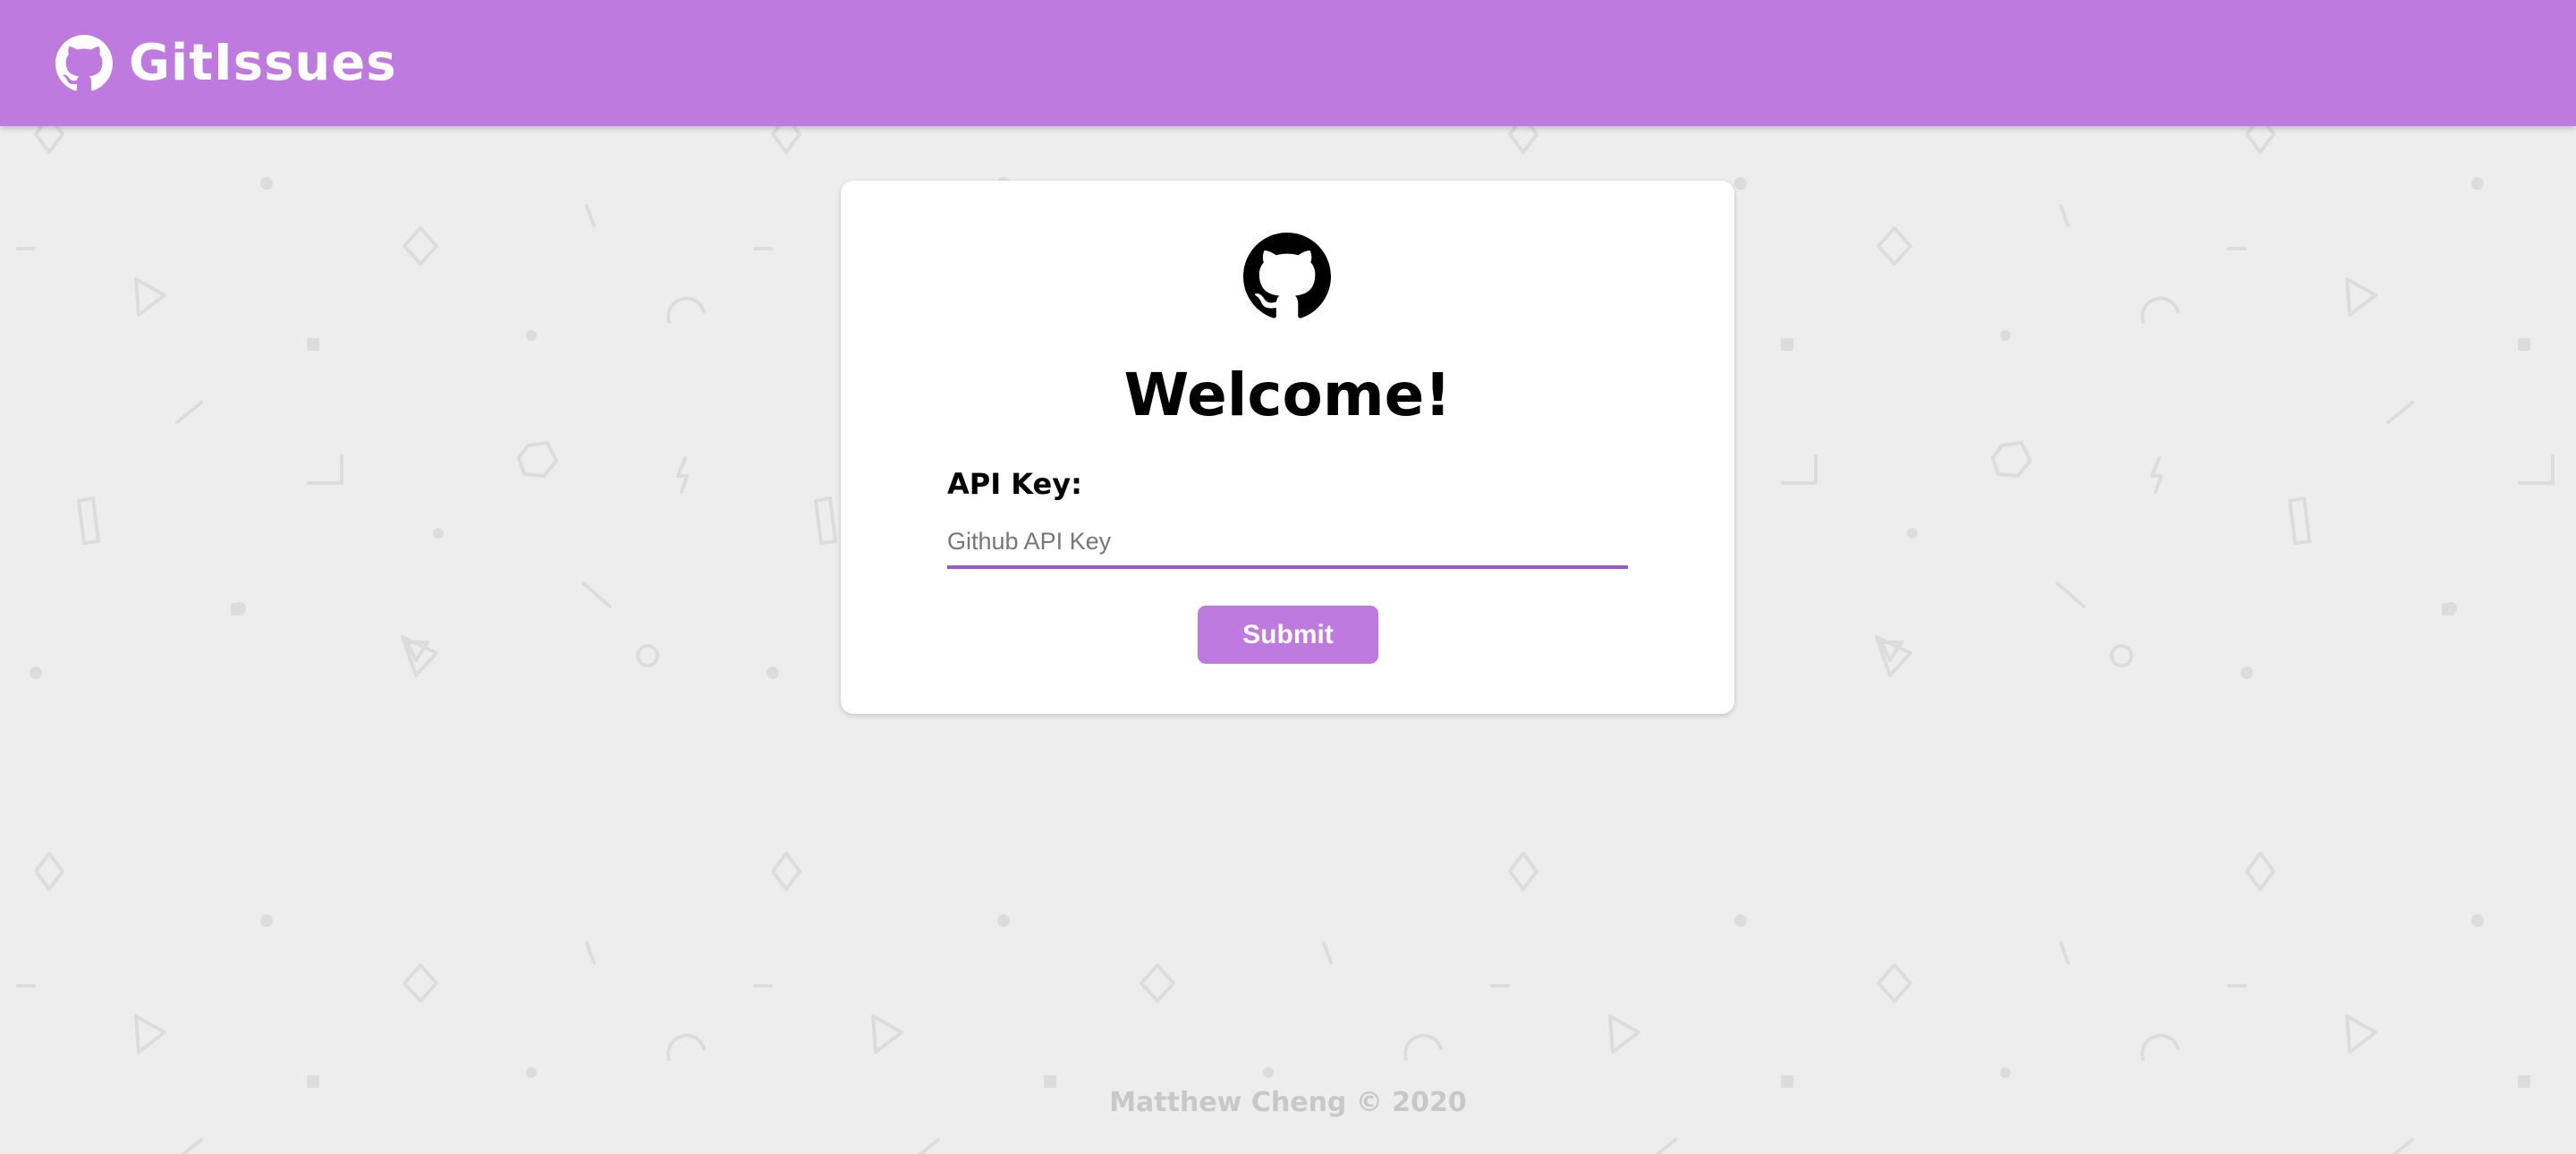 This screenshot has height=1154, width=2576. I want to click on brand: GitIssues, so click(226, 63).